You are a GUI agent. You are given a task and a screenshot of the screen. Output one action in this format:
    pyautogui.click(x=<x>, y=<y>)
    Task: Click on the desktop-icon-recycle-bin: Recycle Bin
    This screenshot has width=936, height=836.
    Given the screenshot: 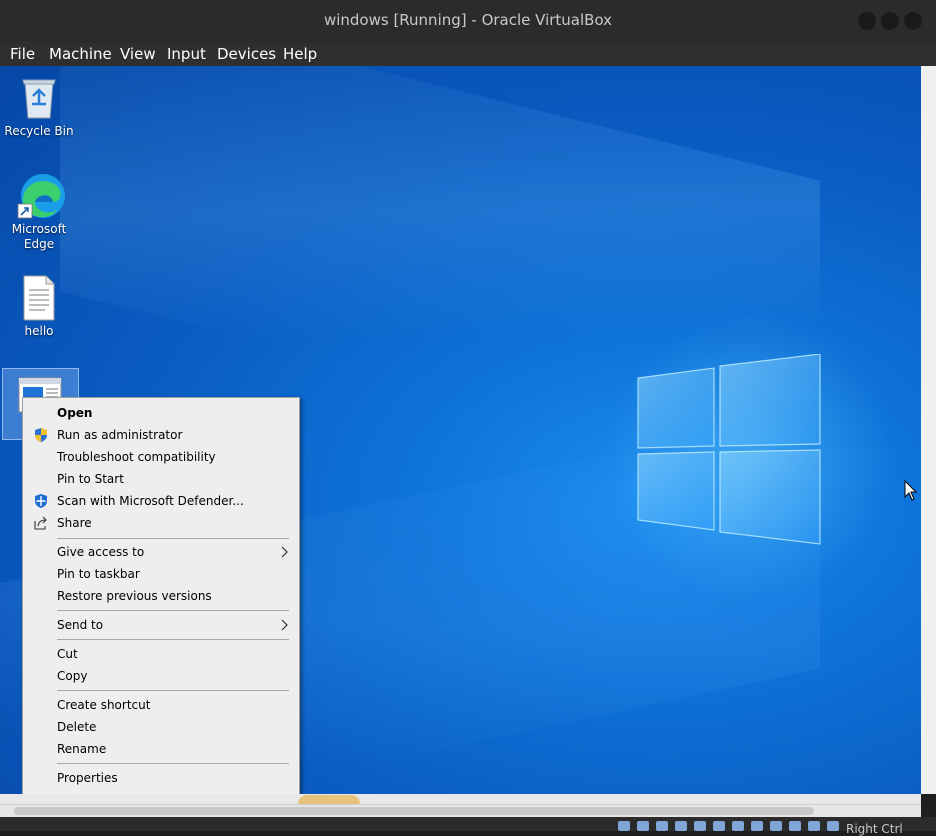 What is the action you would take?
    pyautogui.click(x=39, y=106)
    